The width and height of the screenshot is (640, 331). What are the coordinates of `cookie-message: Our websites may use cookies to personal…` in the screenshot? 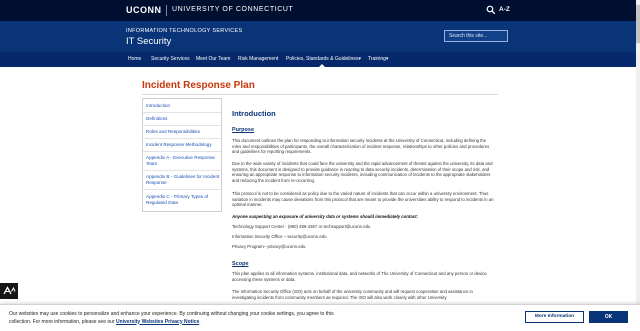 It's located at (181, 318).